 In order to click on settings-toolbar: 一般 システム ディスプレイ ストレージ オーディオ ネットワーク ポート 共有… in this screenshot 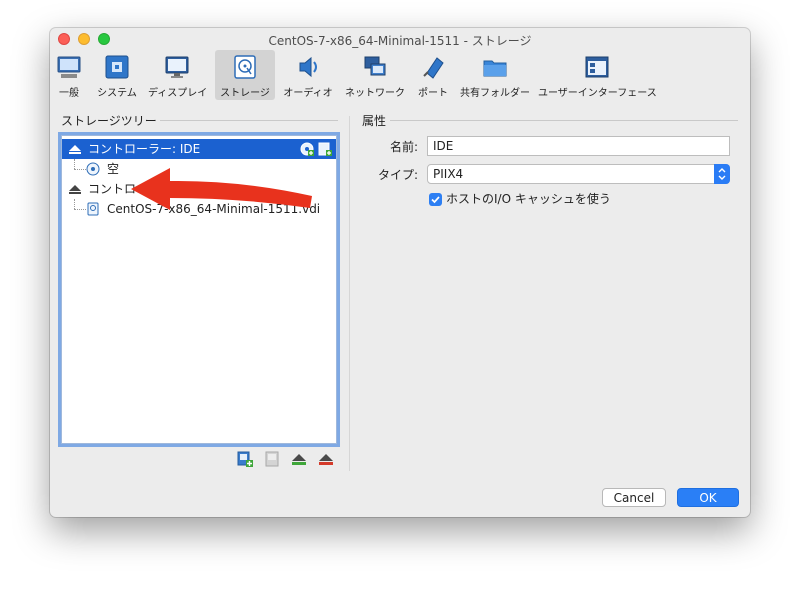, I will do `click(400, 76)`.